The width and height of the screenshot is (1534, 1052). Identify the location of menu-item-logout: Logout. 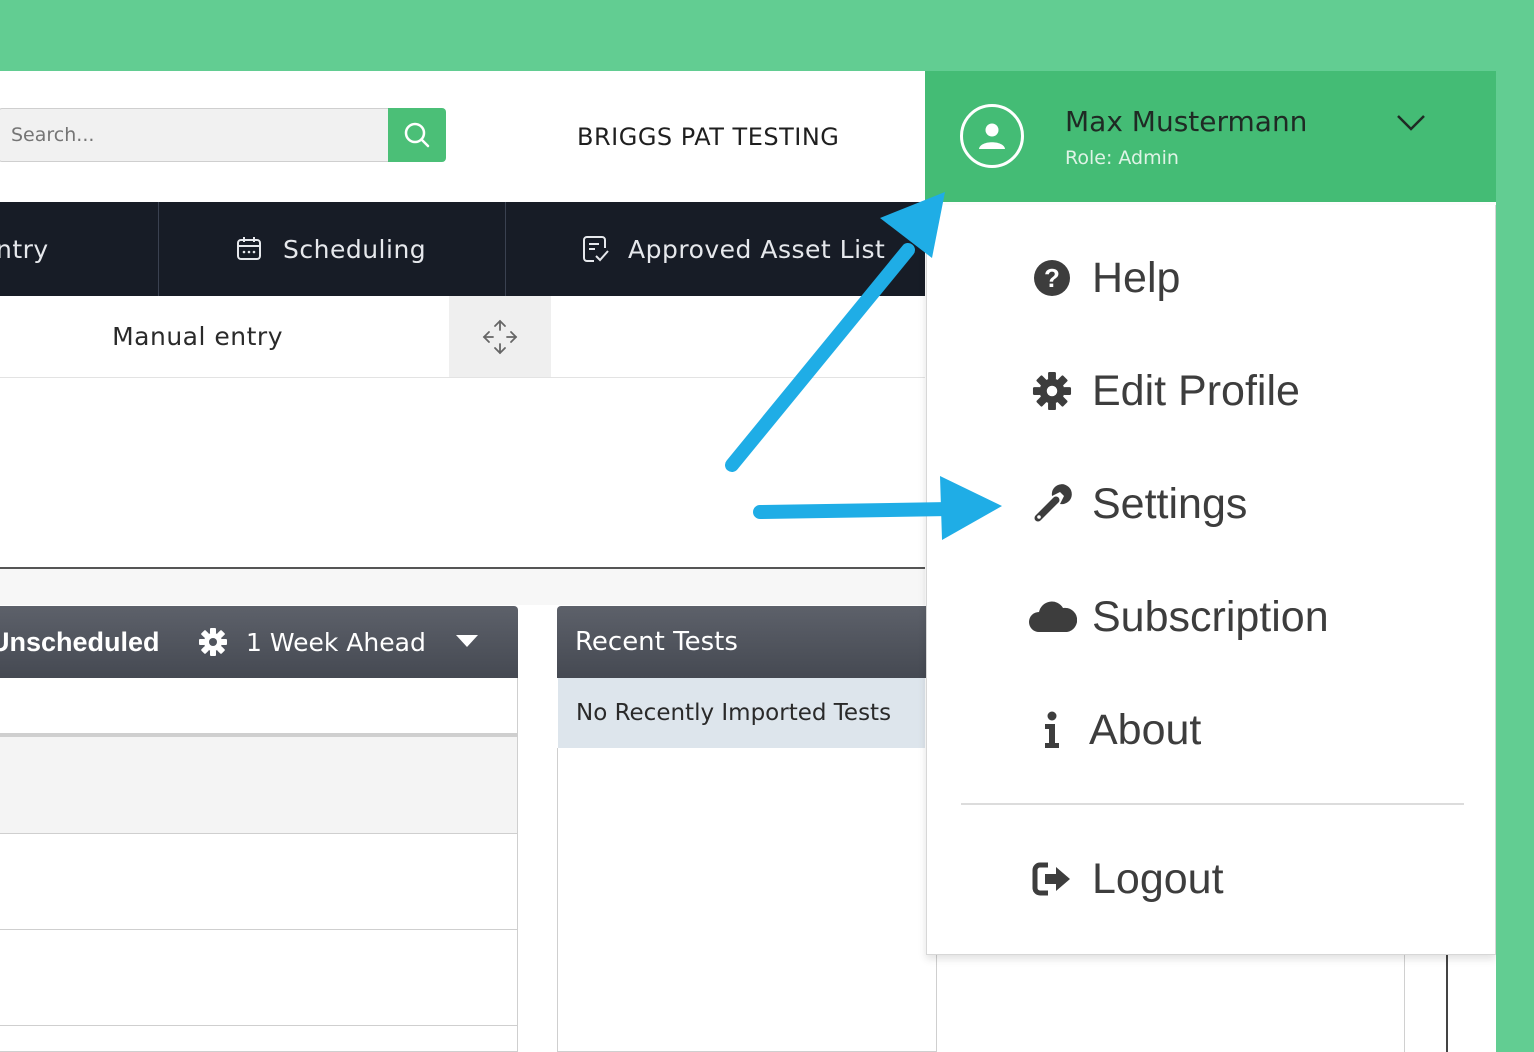
(1211, 879).